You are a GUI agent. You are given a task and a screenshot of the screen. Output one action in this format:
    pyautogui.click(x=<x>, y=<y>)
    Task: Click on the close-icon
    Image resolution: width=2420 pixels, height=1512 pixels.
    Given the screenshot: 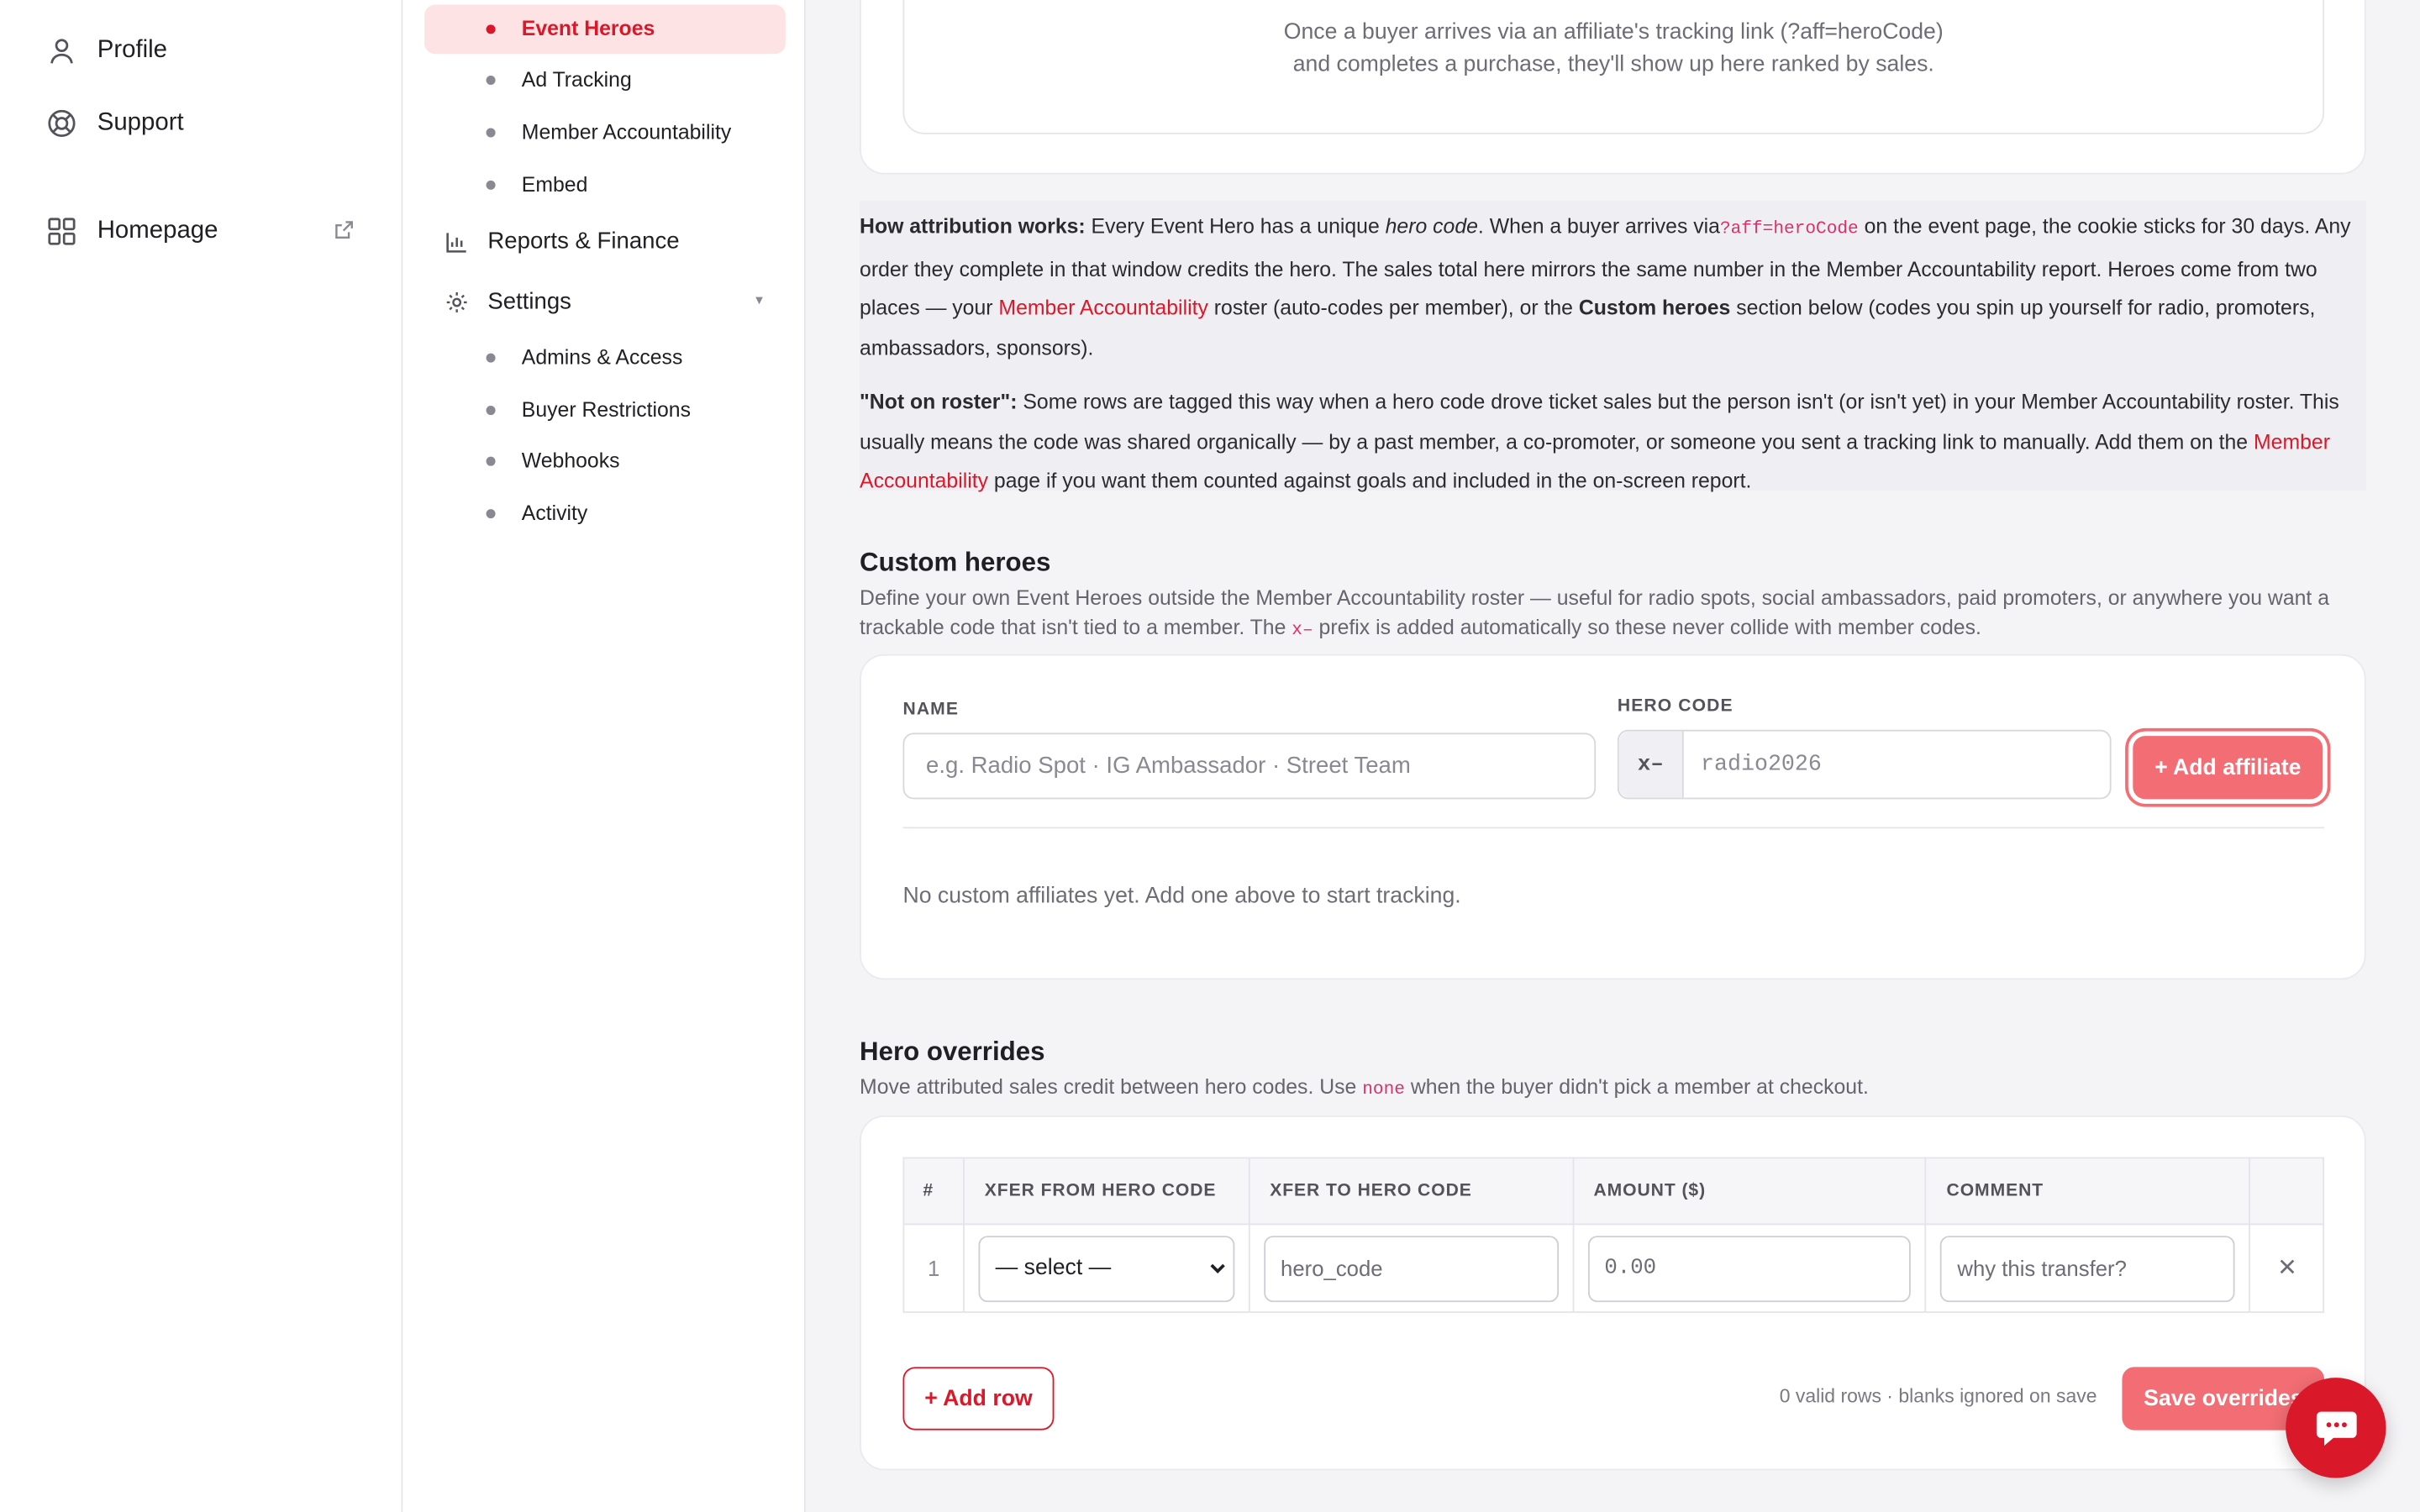 What is the action you would take?
    pyautogui.click(x=2286, y=1266)
    